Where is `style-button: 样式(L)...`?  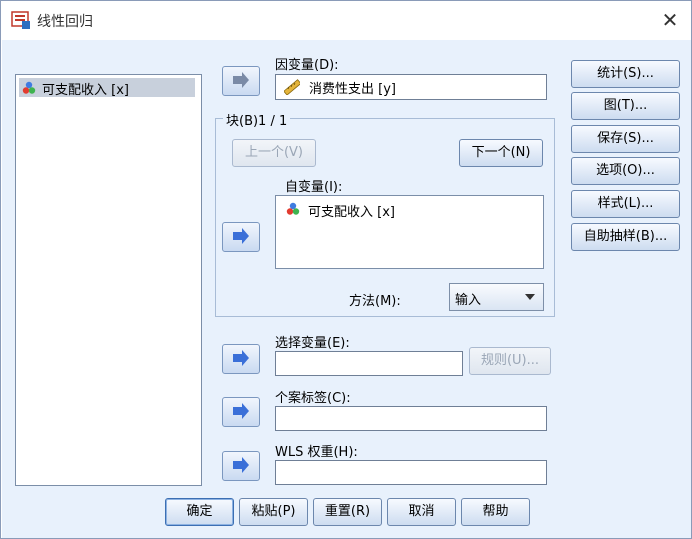
style-button: 样式(L)... is located at coordinates (625, 204).